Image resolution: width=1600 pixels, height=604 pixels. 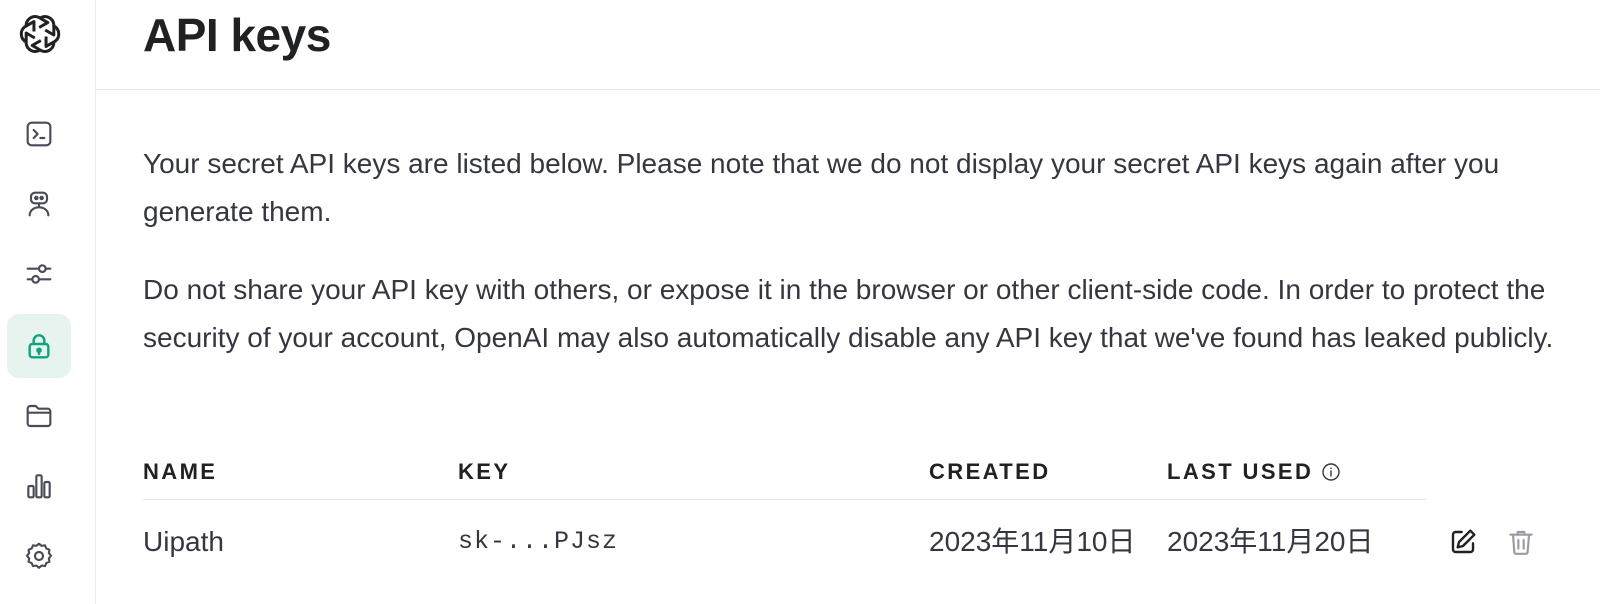 I want to click on gear-icon, so click(x=39, y=555).